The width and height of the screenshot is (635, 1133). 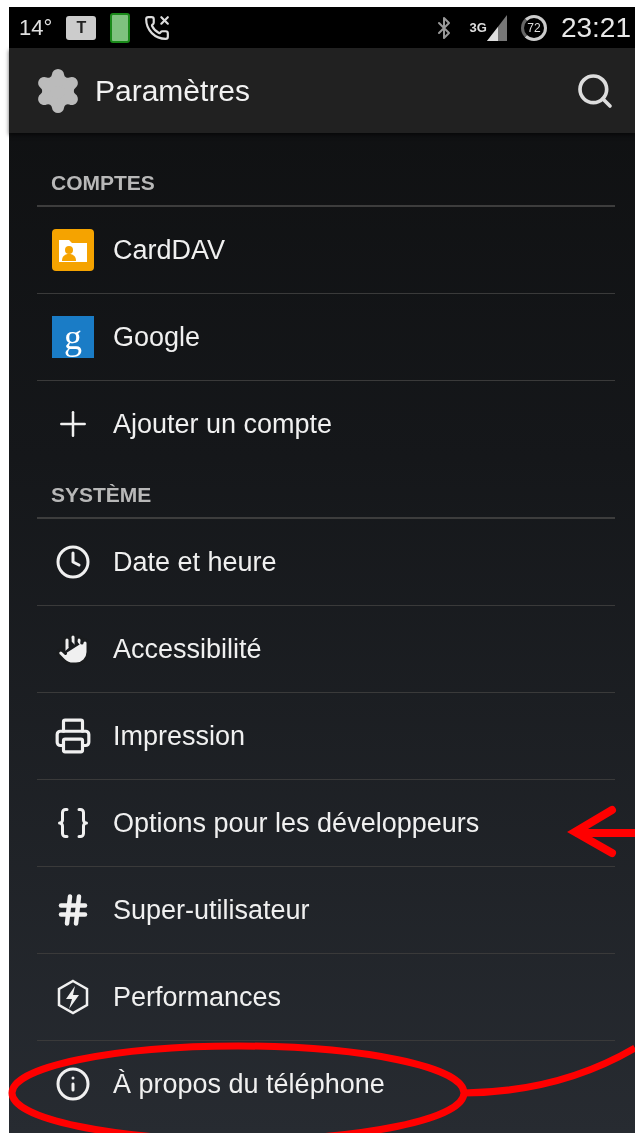 I want to click on contact-folder-icon, so click(x=73, y=250).